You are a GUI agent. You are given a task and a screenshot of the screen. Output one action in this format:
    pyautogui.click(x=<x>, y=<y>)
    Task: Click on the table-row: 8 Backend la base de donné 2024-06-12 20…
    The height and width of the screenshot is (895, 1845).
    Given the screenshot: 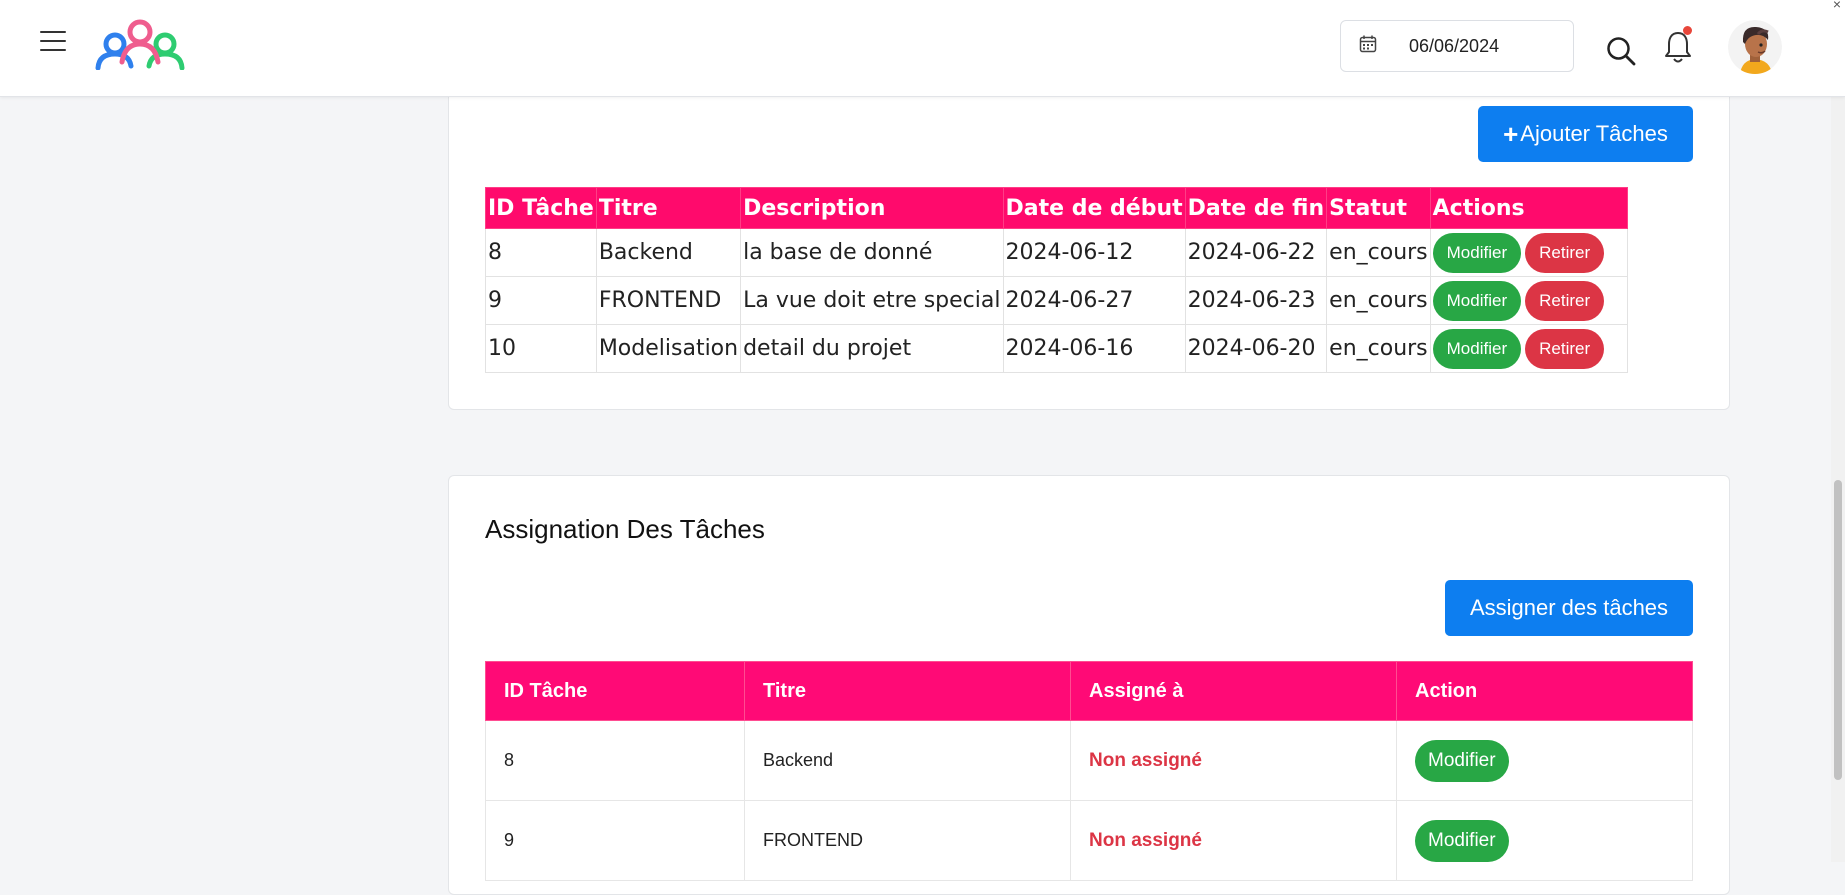 What is the action you would take?
    pyautogui.click(x=1056, y=252)
    